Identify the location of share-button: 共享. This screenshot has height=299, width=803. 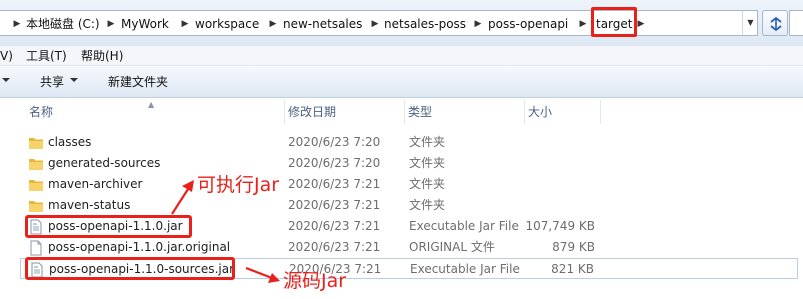
(52, 82).